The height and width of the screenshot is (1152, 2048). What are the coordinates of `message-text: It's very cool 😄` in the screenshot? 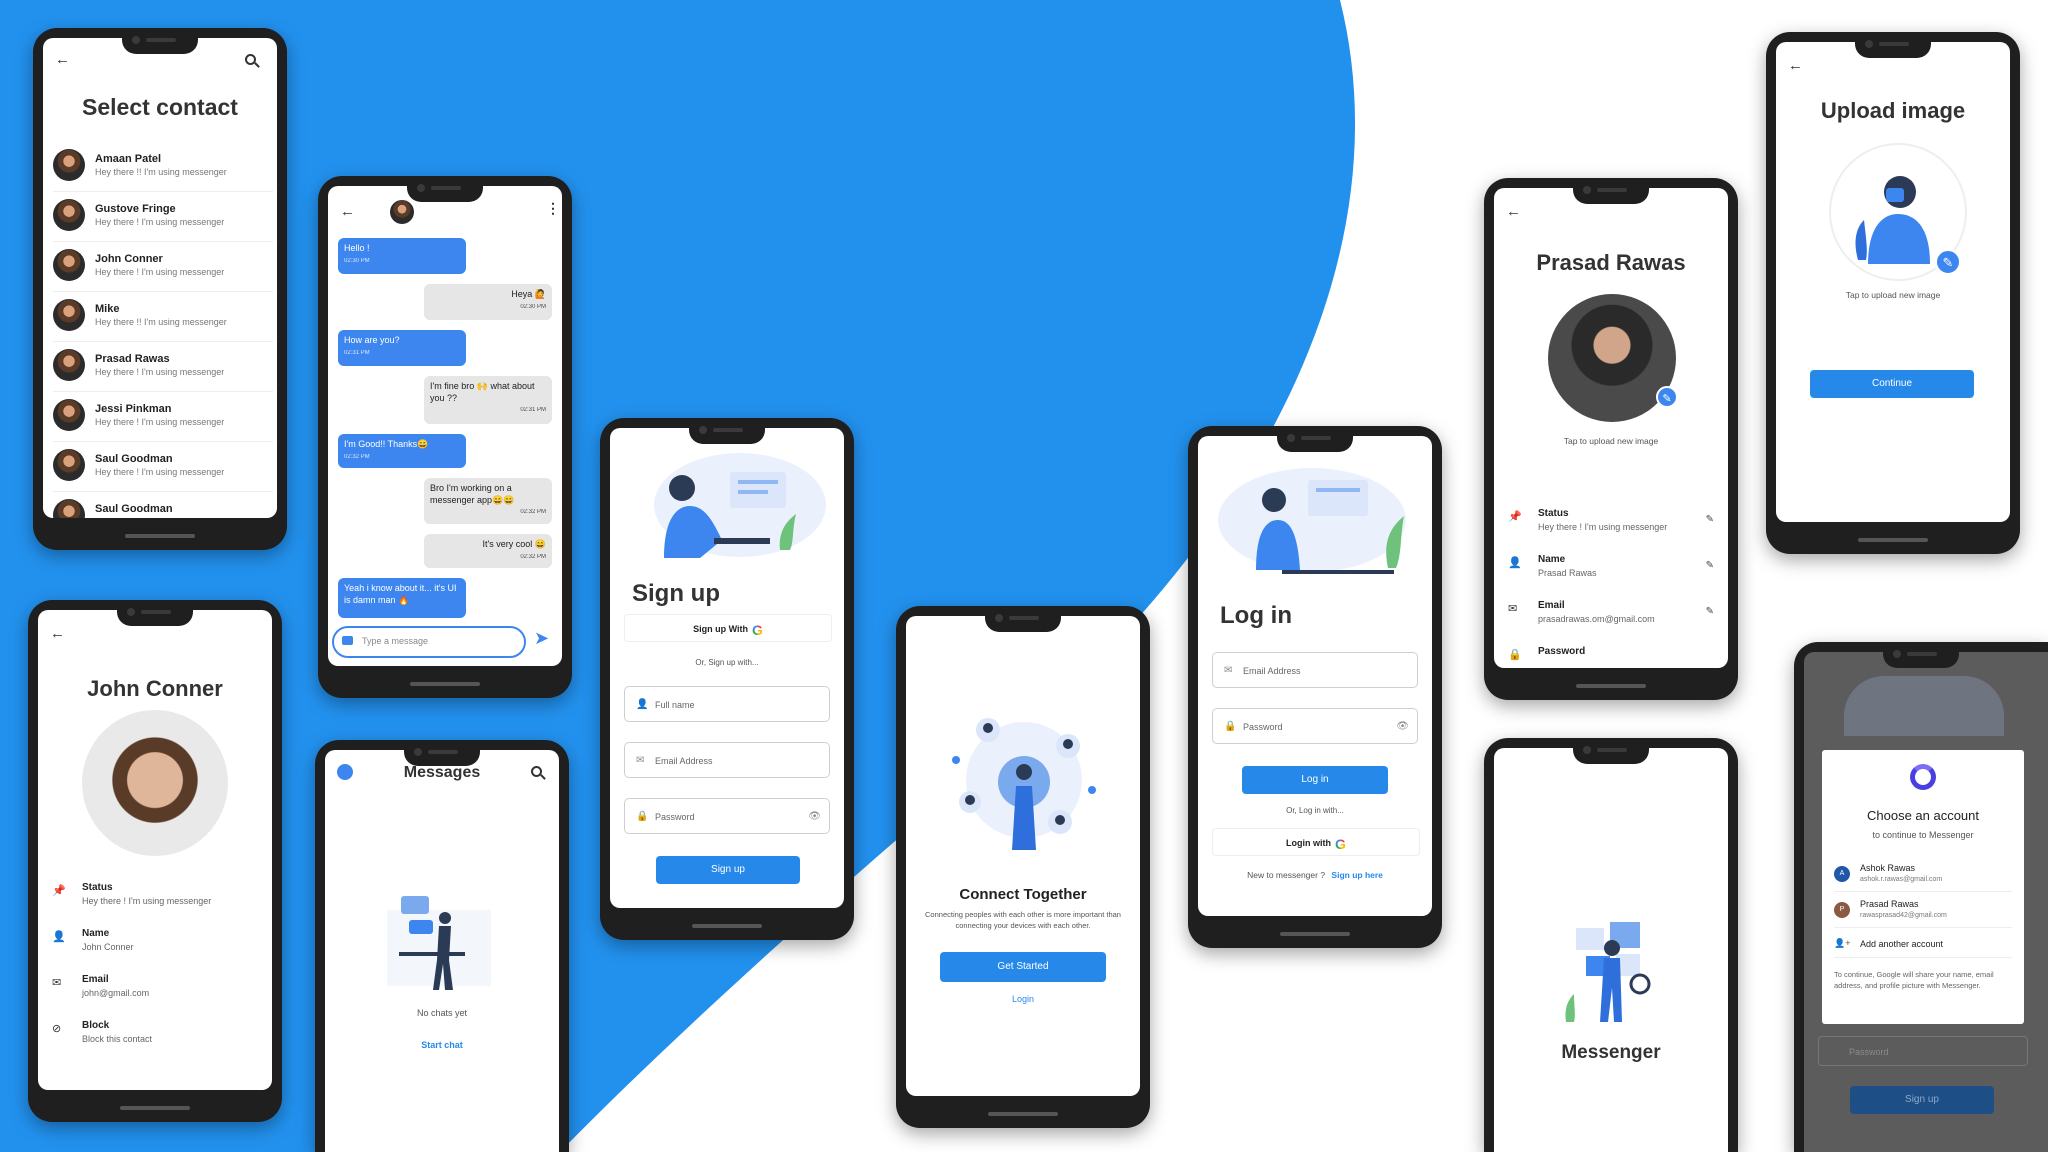 It's located at (514, 544).